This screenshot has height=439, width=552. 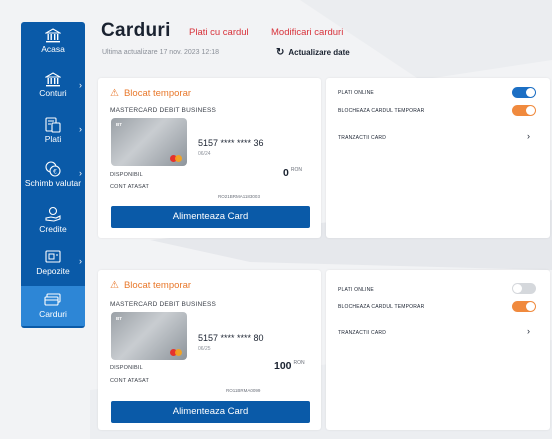 I want to click on sidebar-item-acasa: Acasa, so click(x=53, y=48).